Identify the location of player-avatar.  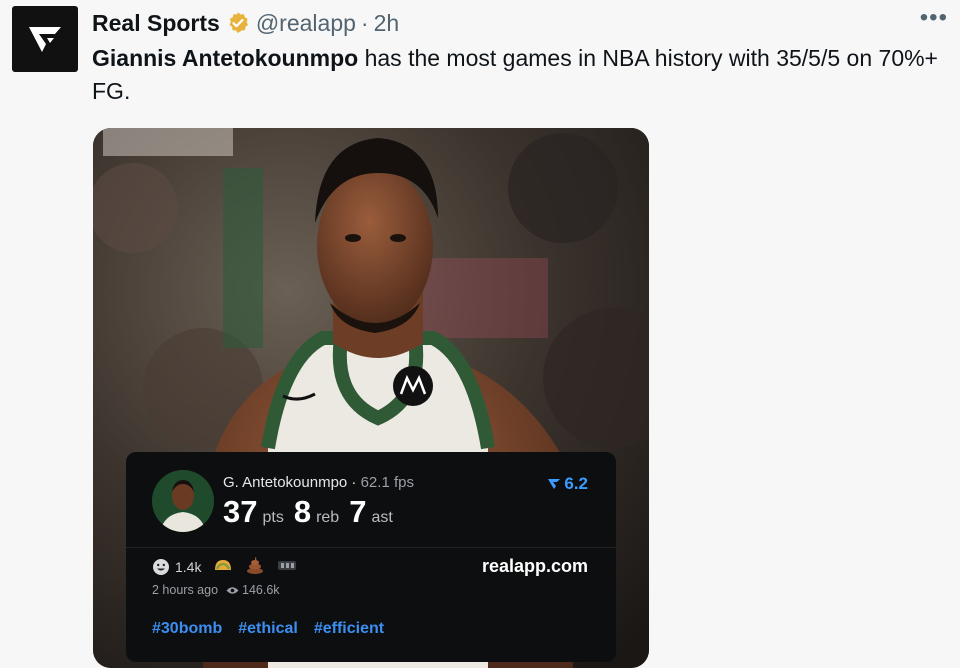
(183, 501).